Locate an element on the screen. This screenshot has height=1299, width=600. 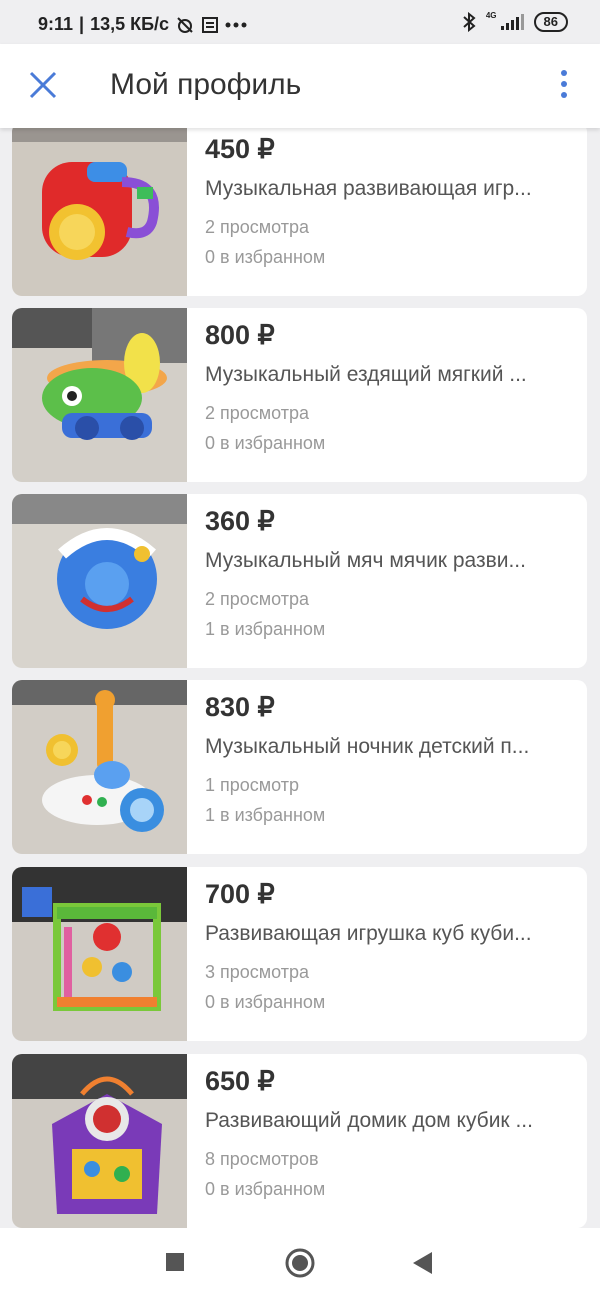
more-options-button is located at coordinates (564, 86).